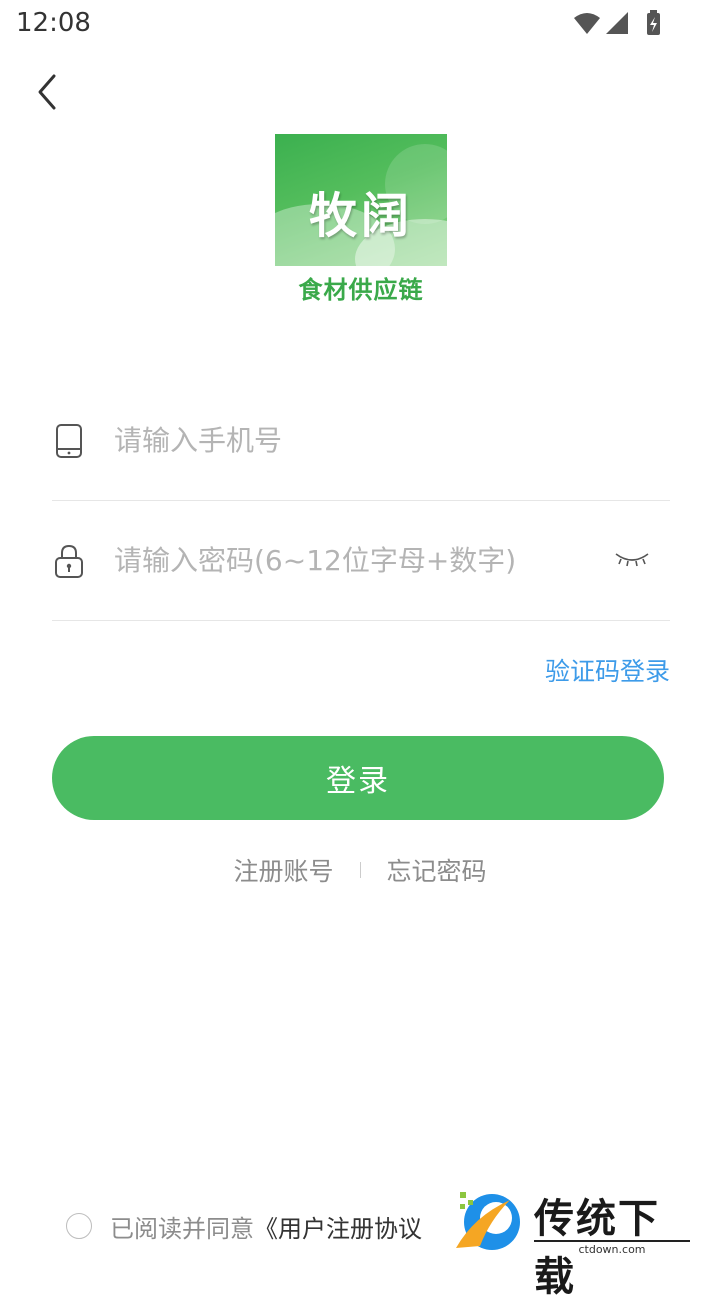 The height and width of the screenshot is (1302, 720). I want to click on user-agreement-link: 《用户注册协议, so click(338, 1229).